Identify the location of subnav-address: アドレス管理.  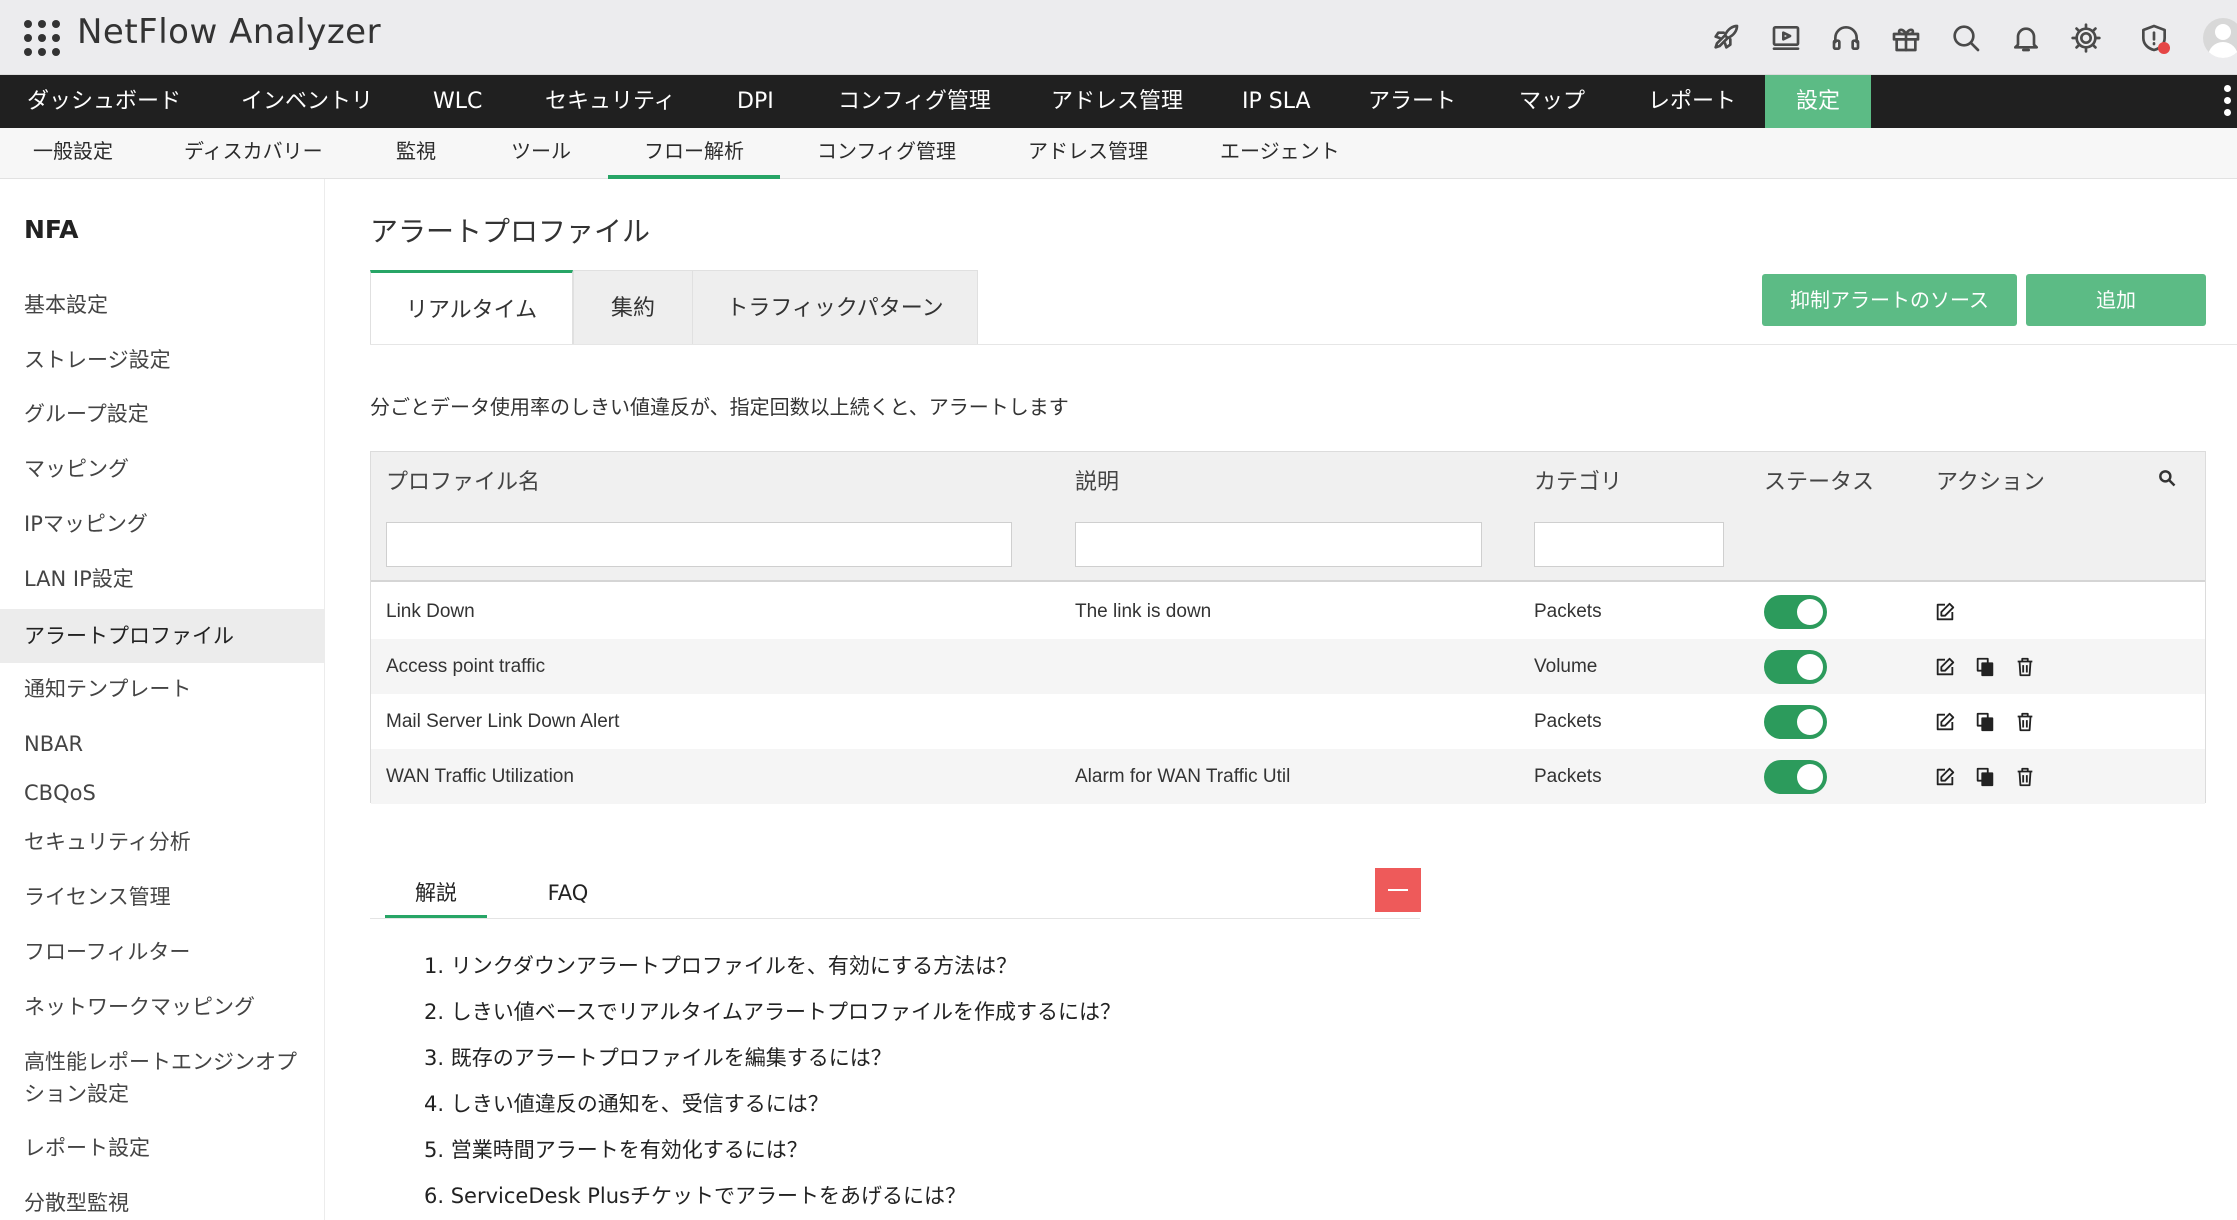
(1088, 153).